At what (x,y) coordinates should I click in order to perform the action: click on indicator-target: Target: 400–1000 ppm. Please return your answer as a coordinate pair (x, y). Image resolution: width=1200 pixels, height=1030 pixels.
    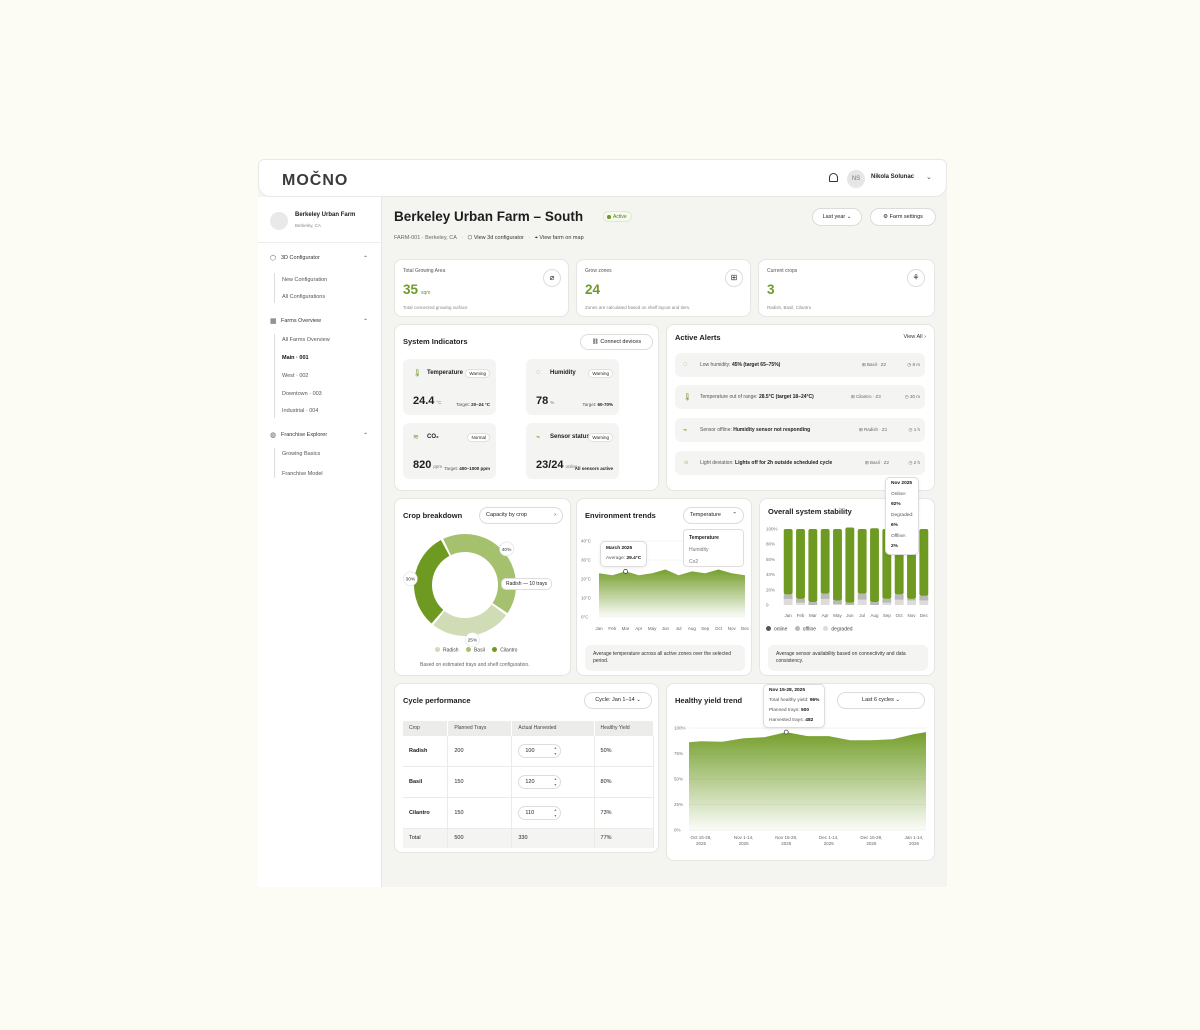
    Looking at the image, I should click on (467, 468).